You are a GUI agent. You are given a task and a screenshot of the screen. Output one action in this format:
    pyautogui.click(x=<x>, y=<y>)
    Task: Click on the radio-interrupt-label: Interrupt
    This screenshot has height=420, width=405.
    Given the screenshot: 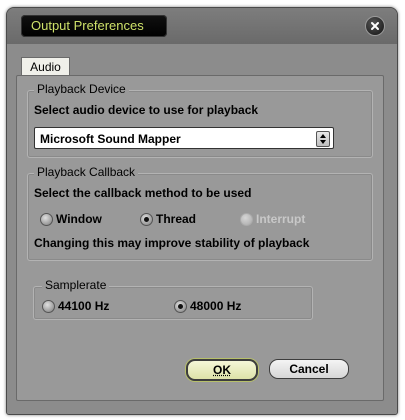 What is the action you would take?
    pyautogui.click(x=281, y=219)
    